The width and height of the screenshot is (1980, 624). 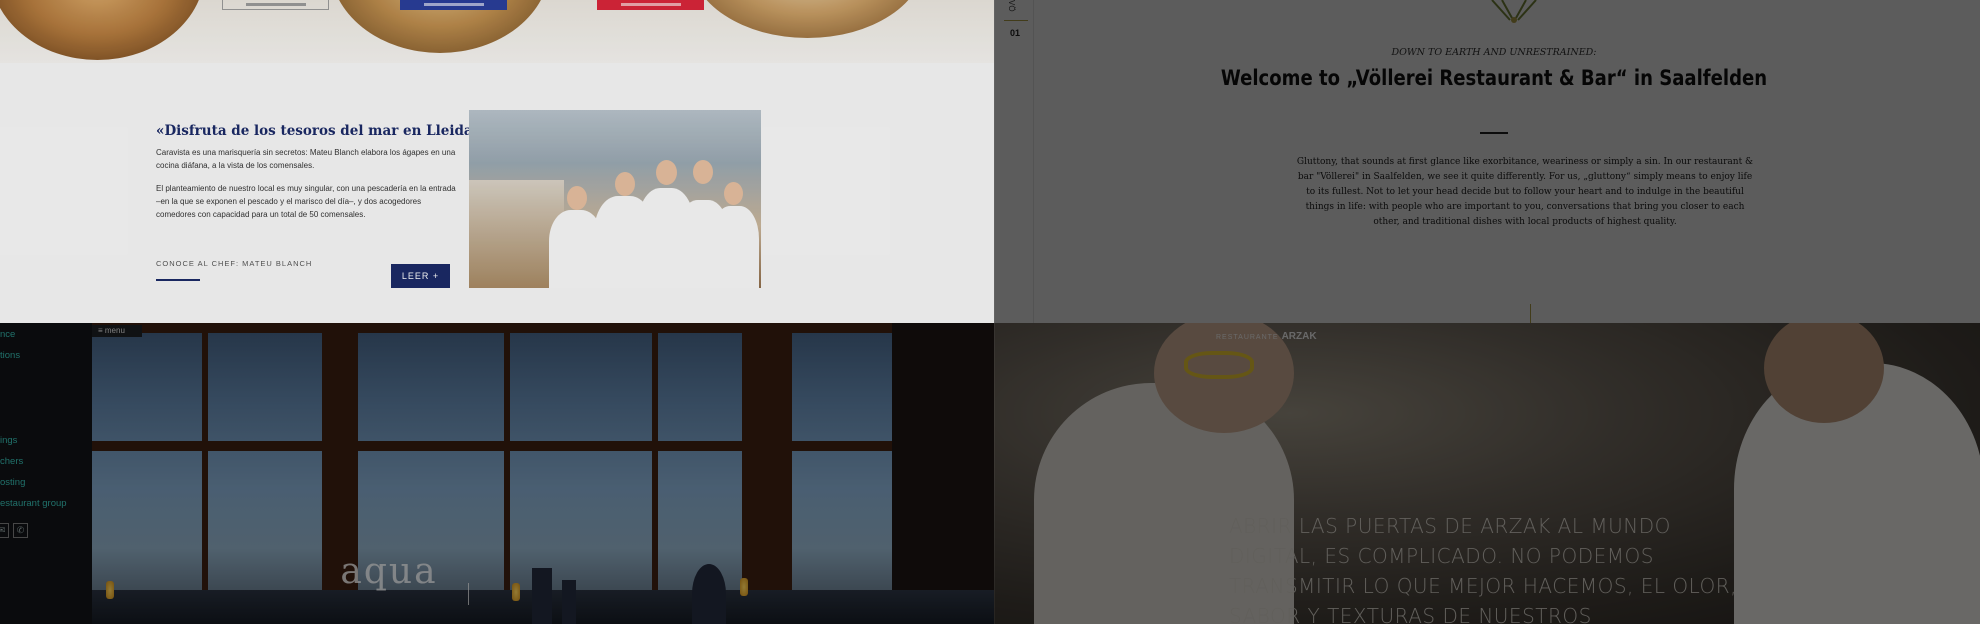 I want to click on nav-link: estaurant group, so click(x=33, y=503).